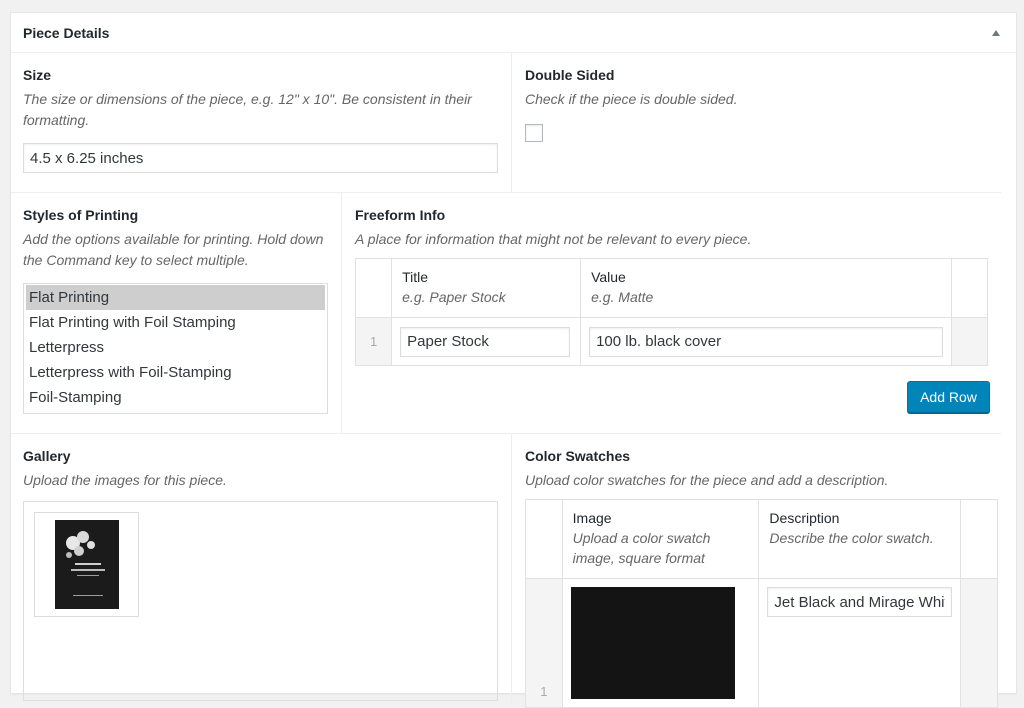  I want to click on gallery-label: Gallery, so click(47, 456).